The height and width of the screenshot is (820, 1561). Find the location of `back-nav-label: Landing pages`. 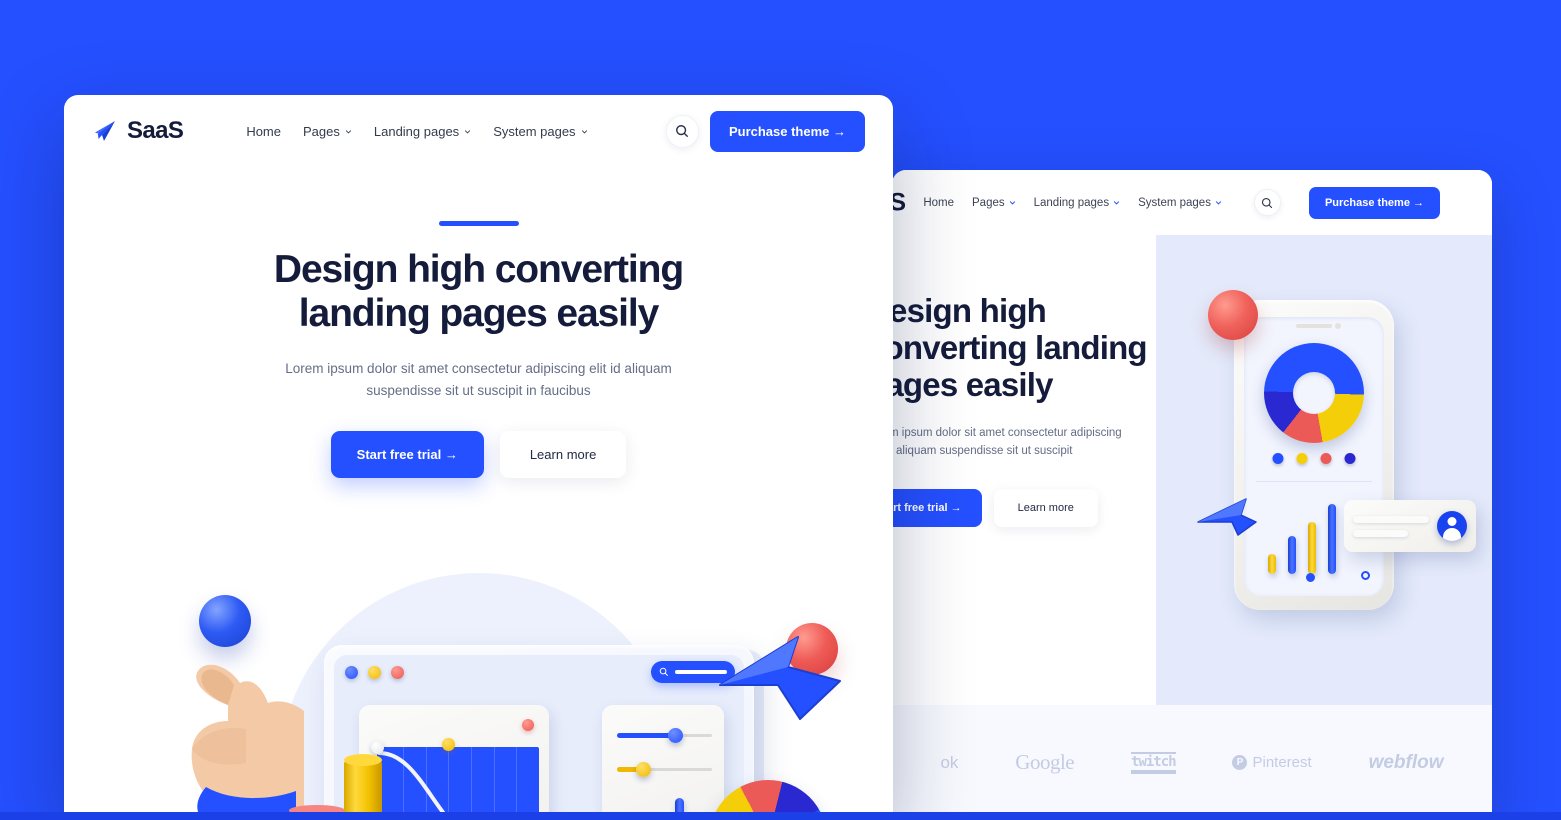

back-nav-label: Landing pages is located at coordinates (1071, 202).